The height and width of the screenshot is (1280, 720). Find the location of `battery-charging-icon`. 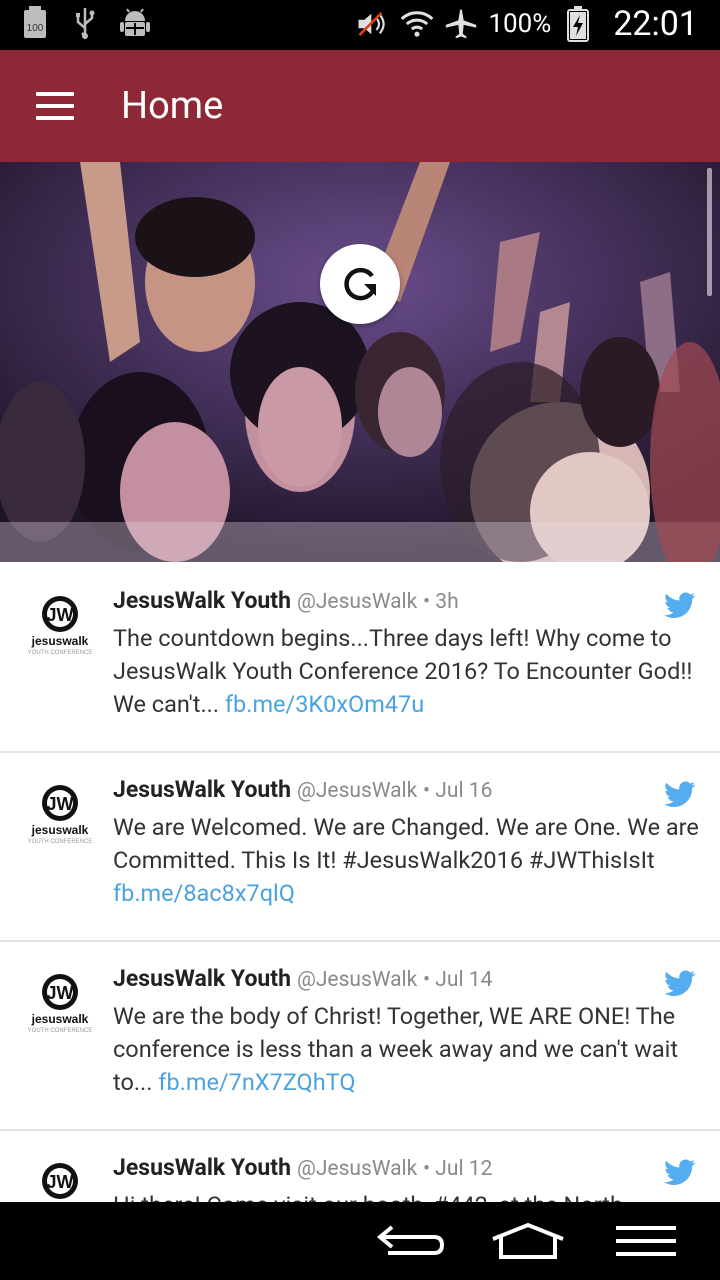

battery-charging-icon is located at coordinates (578, 24).